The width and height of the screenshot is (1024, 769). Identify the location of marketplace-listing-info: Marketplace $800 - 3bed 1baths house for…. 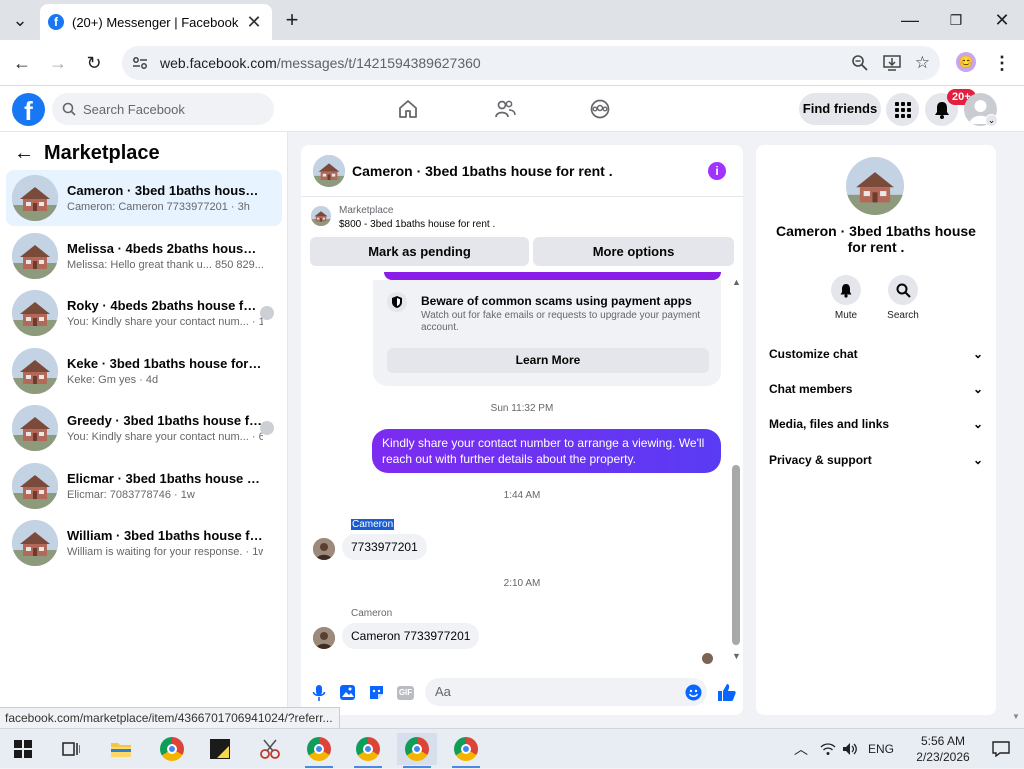
(524, 218).